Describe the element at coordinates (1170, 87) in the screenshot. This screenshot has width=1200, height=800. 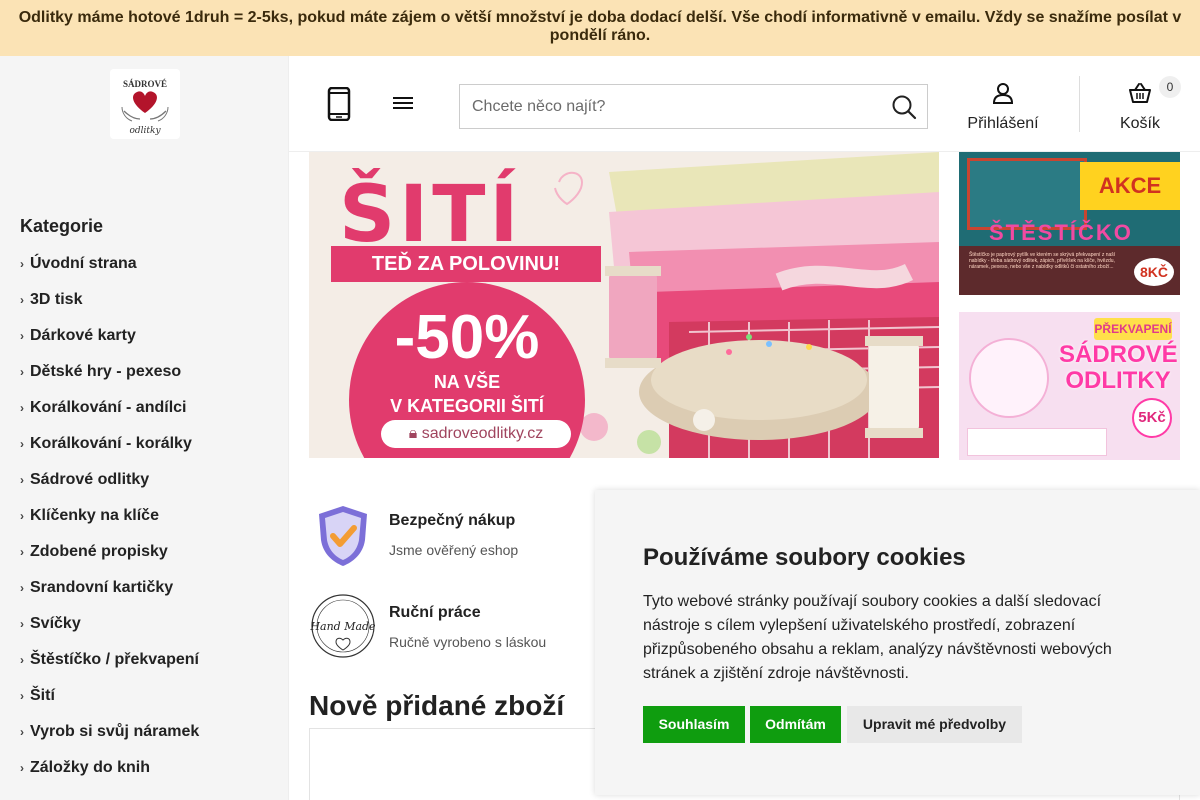
I see `cart-count-badge: 0` at that location.